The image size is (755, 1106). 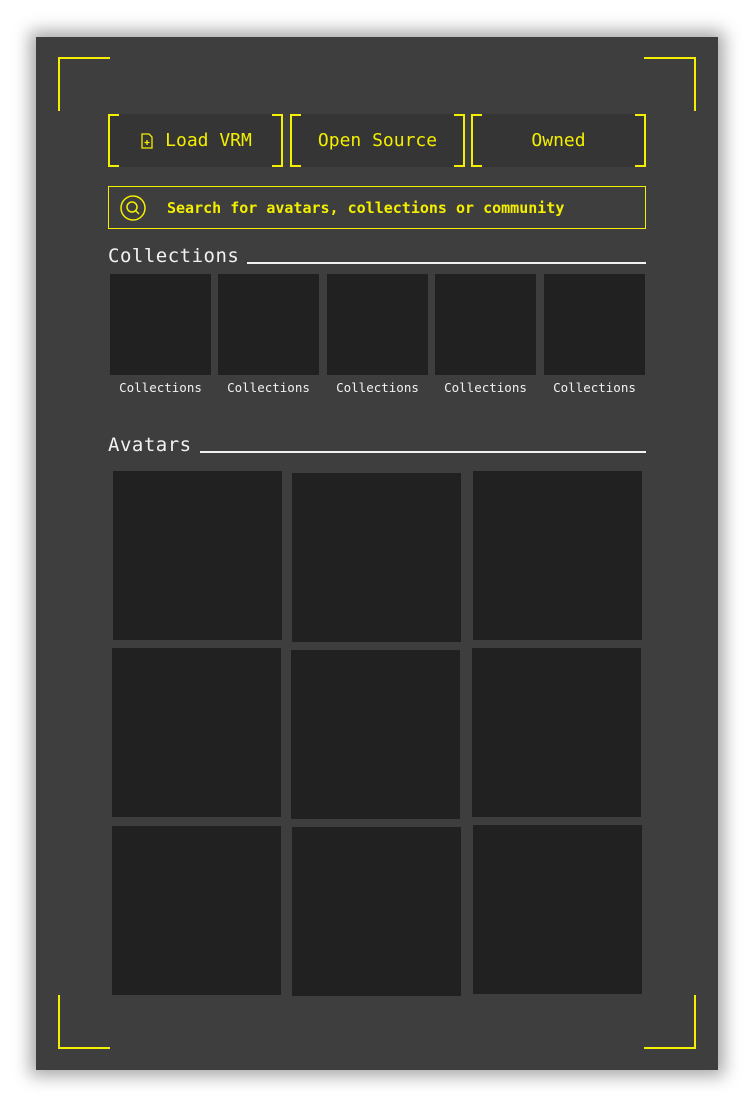 I want to click on file-plus-icon, so click(x=147, y=140).